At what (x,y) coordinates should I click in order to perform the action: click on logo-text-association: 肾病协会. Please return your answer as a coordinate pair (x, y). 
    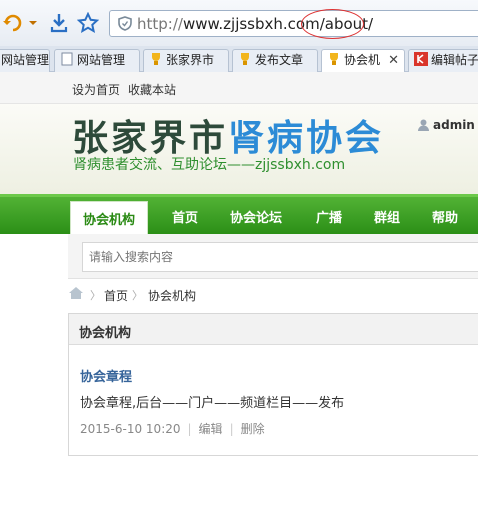
    Looking at the image, I should click on (306, 138).